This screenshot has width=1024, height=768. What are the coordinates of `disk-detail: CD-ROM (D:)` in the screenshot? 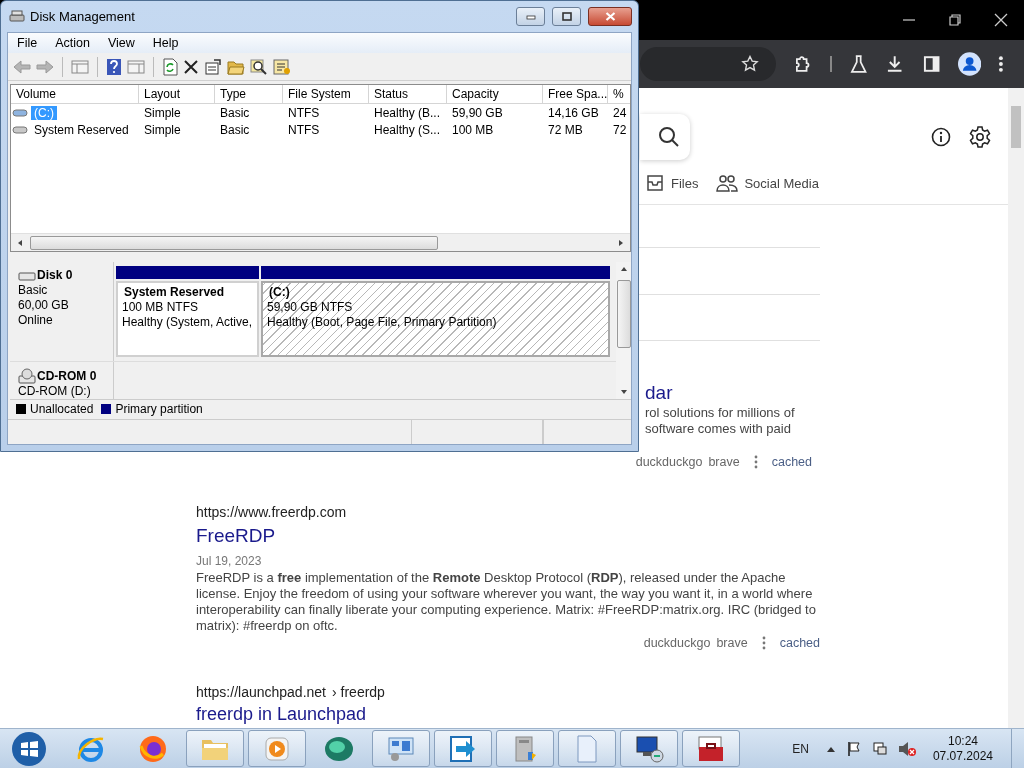 It's located at (55, 391).